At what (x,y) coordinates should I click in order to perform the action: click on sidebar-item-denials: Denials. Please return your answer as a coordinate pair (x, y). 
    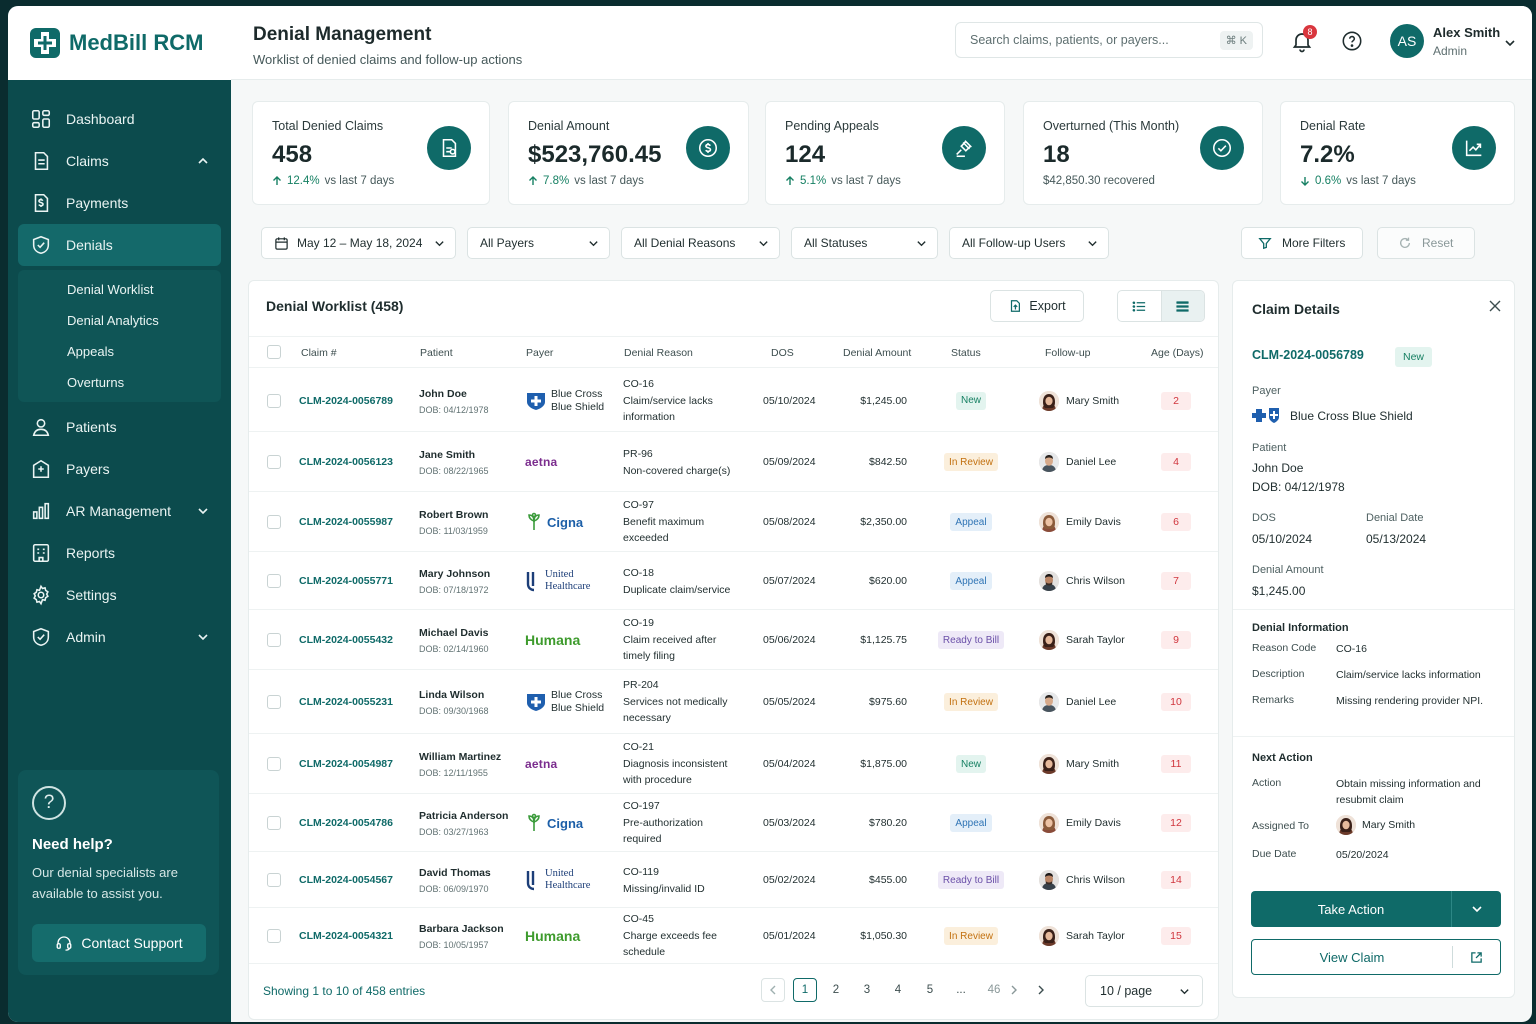
    Looking at the image, I should click on (119, 245).